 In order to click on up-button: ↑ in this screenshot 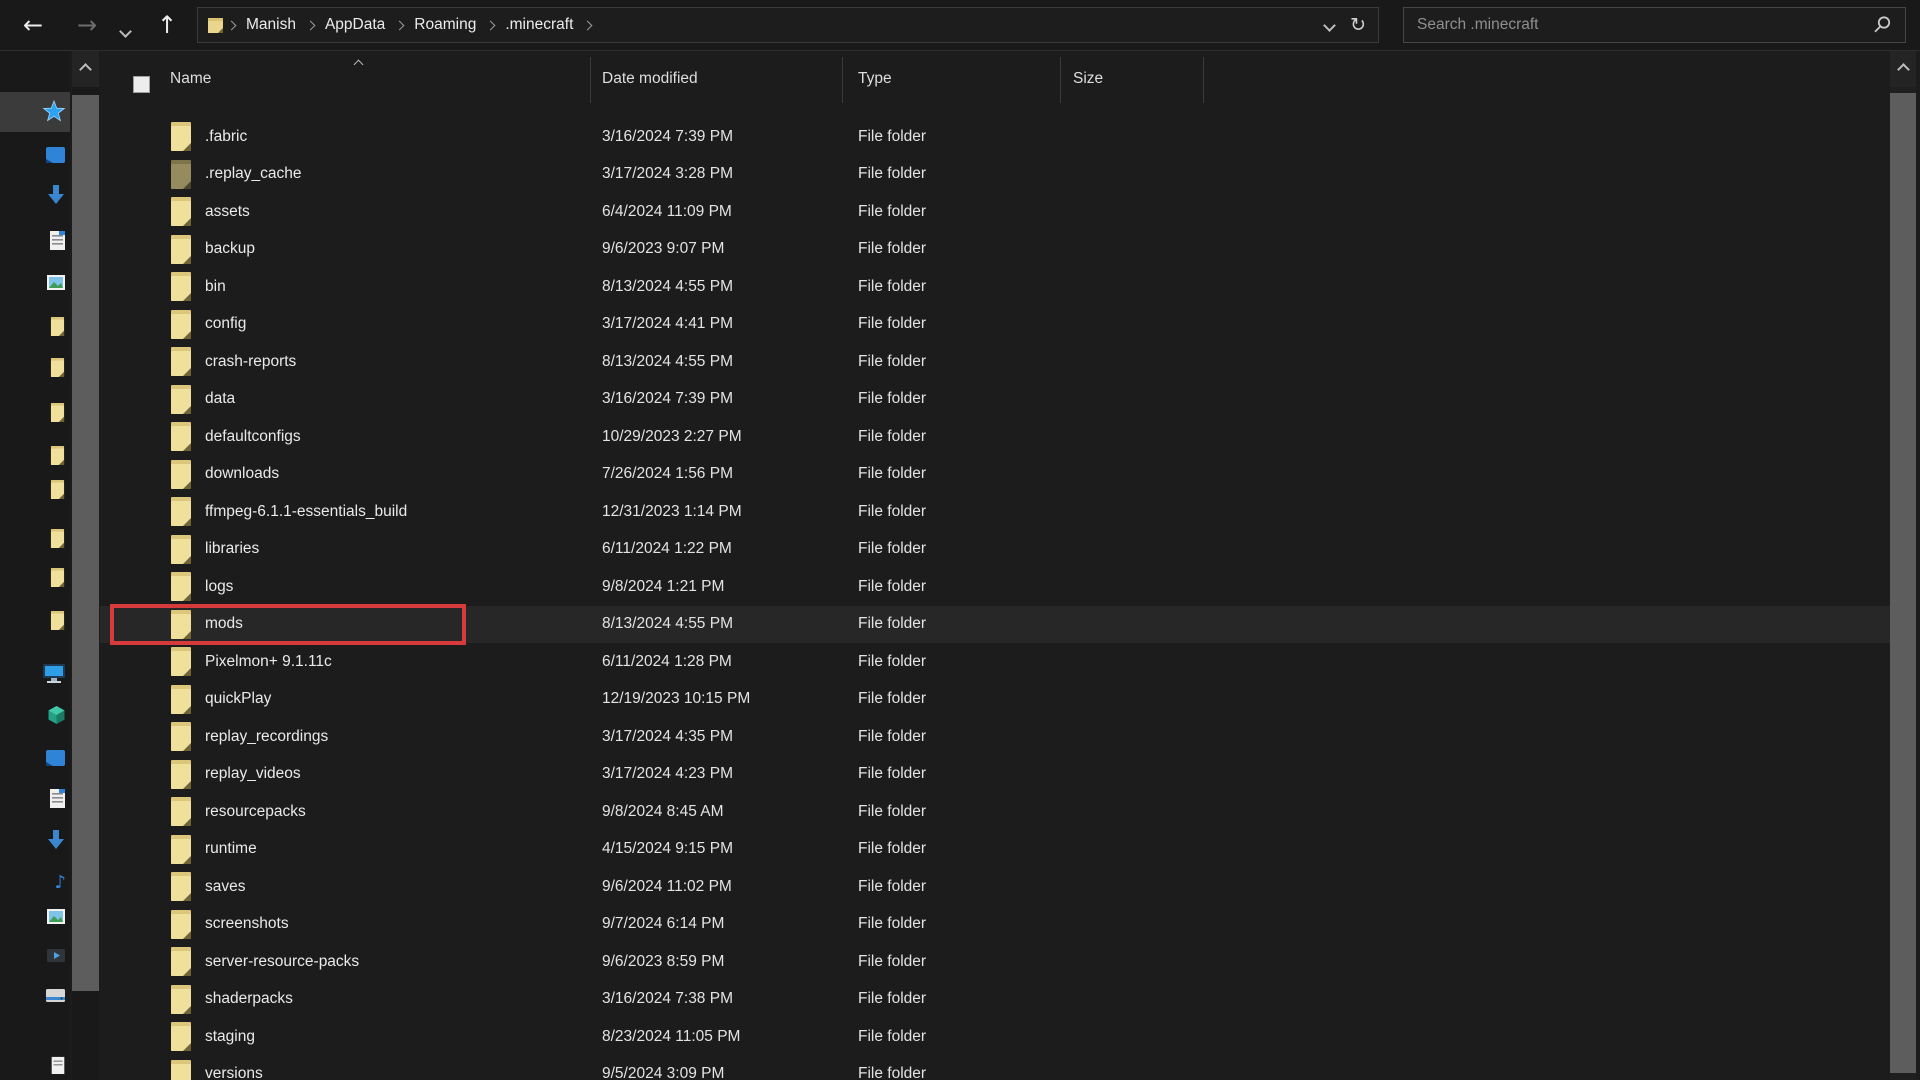, I will do `click(167, 25)`.